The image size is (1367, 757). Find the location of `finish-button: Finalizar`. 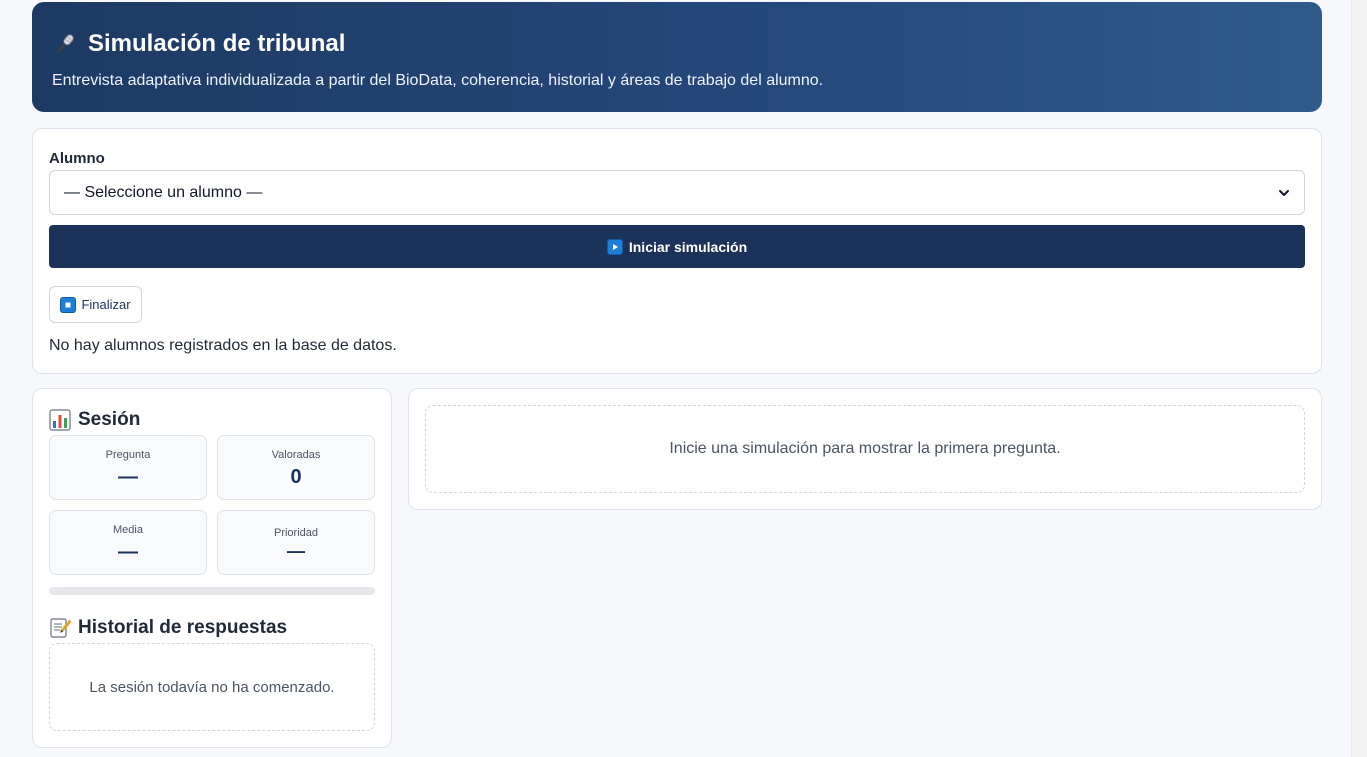

finish-button: Finalizar is located at coordinates (95, 304).